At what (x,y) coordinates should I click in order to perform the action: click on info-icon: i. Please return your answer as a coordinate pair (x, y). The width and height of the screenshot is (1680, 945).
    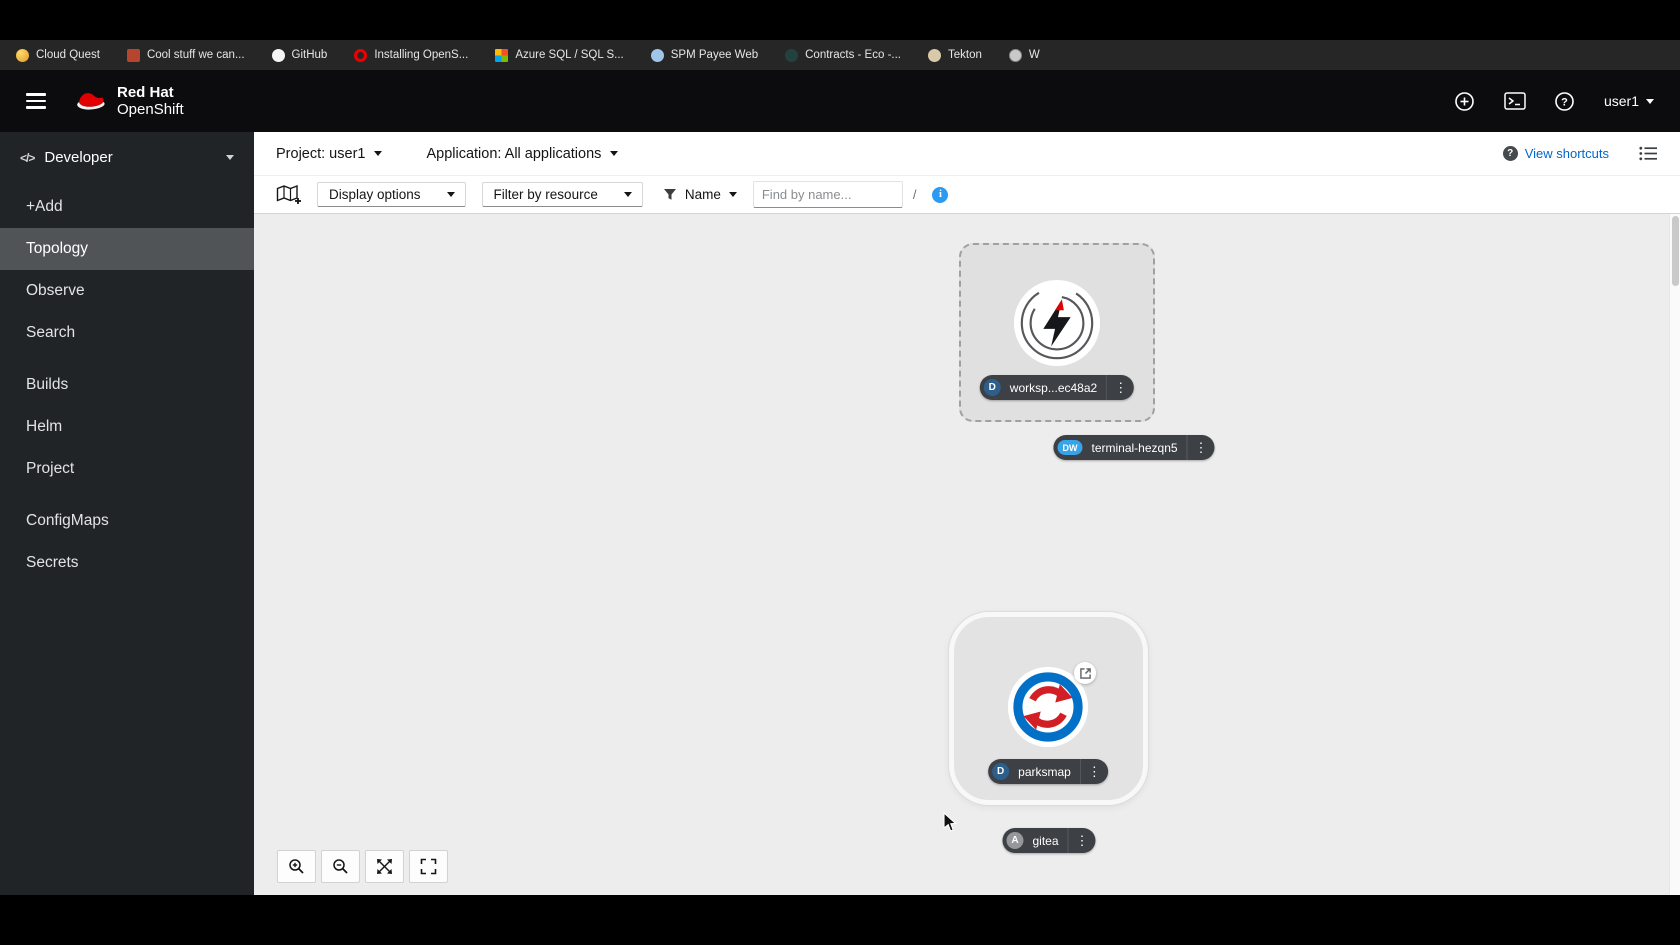
    Looking at the image, I should click on (940, 194).